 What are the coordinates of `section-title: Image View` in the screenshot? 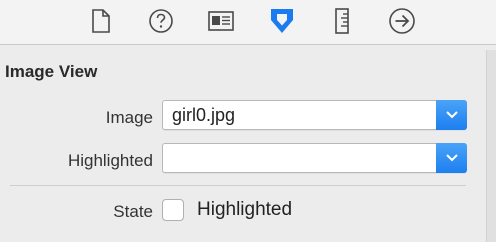 It's located at (51, 71).